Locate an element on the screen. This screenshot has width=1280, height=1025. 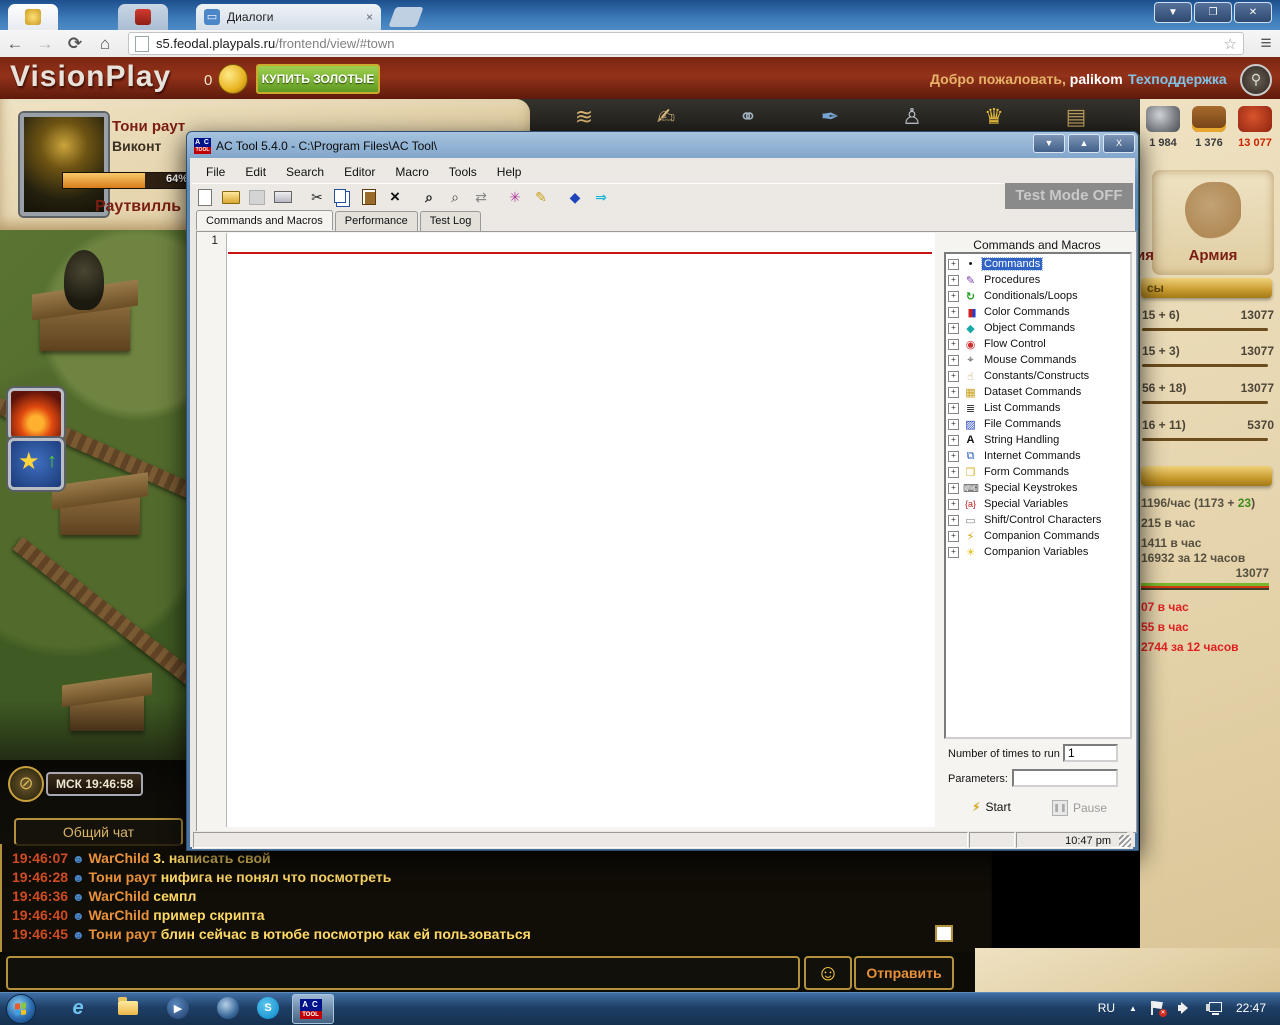
taskbar-ac-tool: A C TOOL is located at coordinates (313, 1009).